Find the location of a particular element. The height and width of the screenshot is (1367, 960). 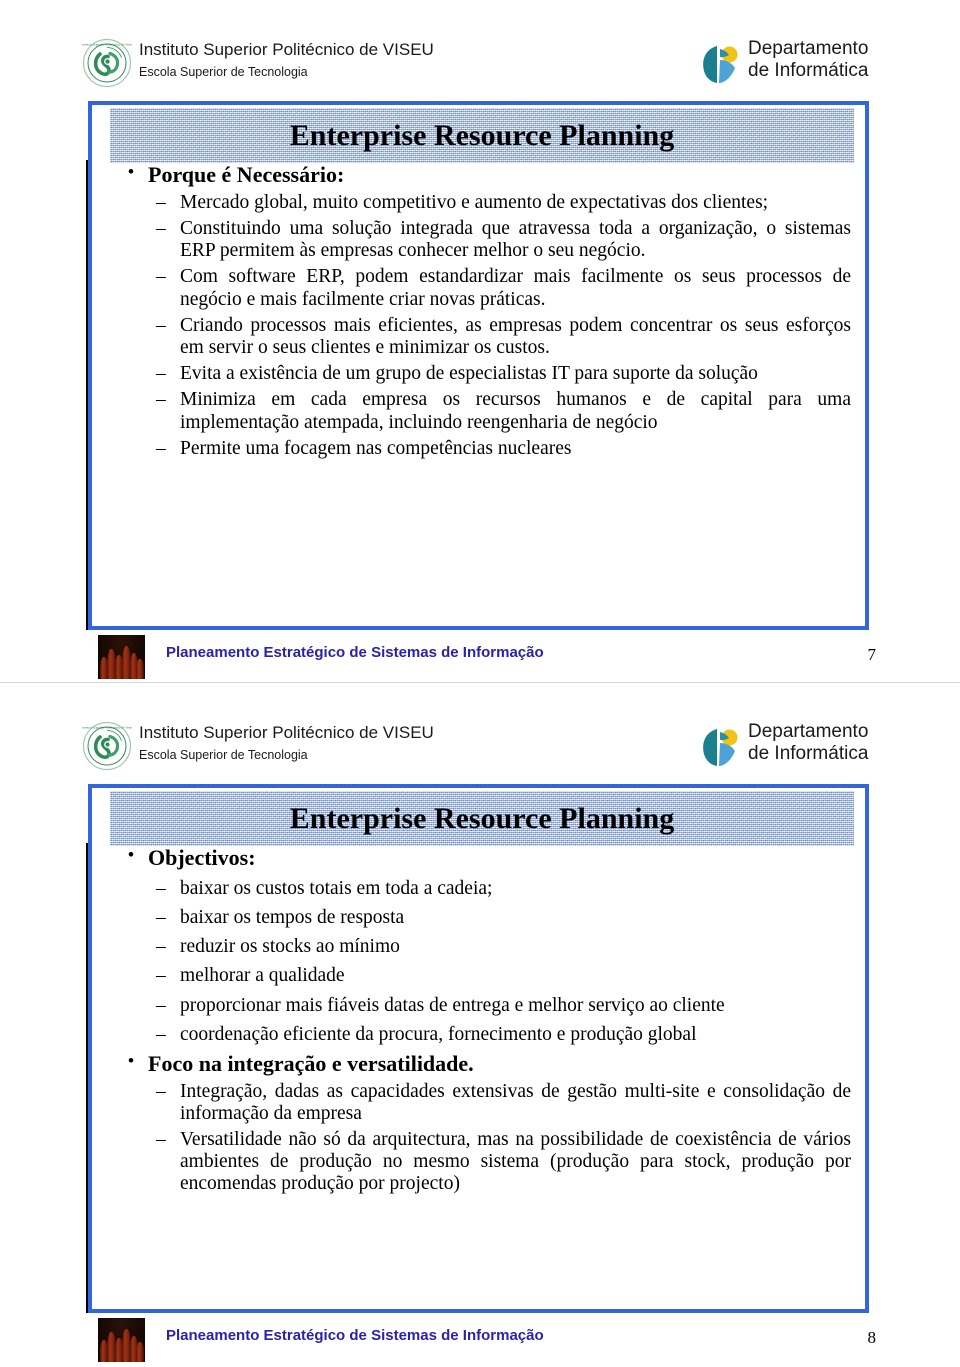

bullet-item: Objectivos: is located at coordinates (478, 858).